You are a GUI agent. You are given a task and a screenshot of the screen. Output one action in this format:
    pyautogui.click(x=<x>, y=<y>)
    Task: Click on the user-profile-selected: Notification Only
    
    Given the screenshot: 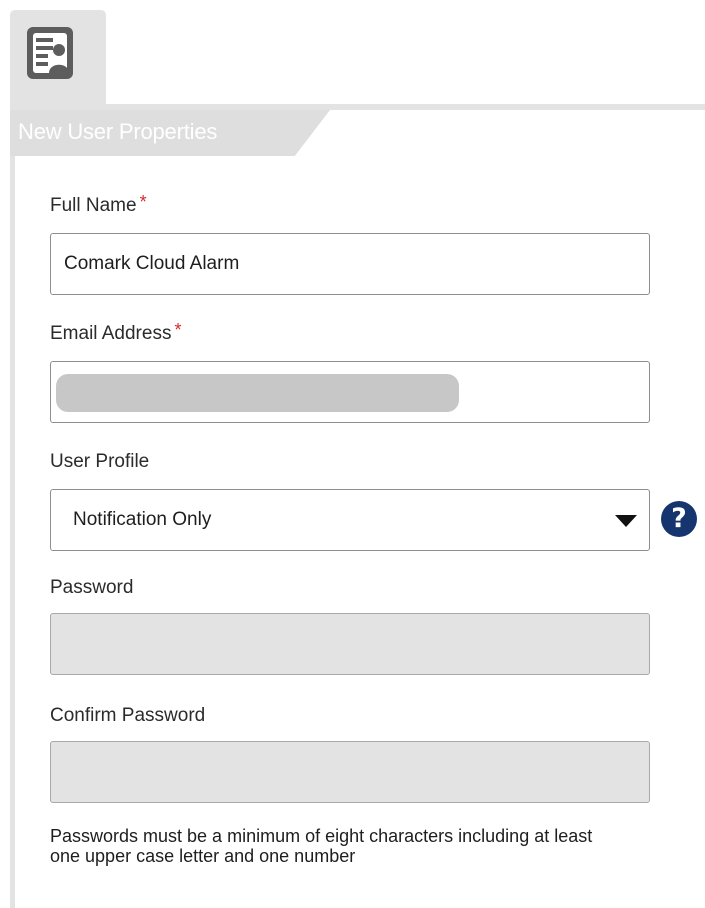 What is the action you would take?
    pyautogui.click(x=142, y=519)
    